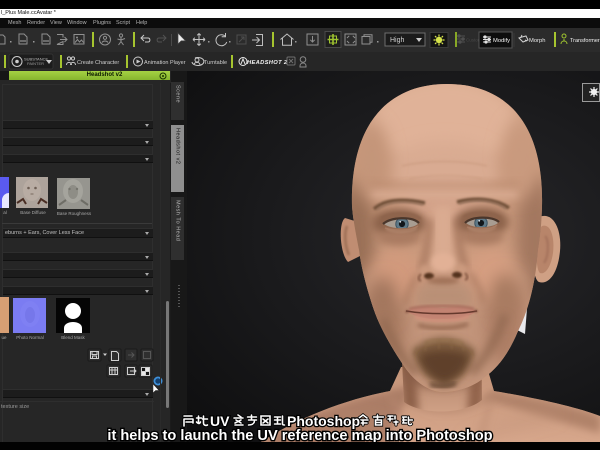  Describe the element at coordinates (397, 40) in the screenshot. I see `svg-text: High` at that location.